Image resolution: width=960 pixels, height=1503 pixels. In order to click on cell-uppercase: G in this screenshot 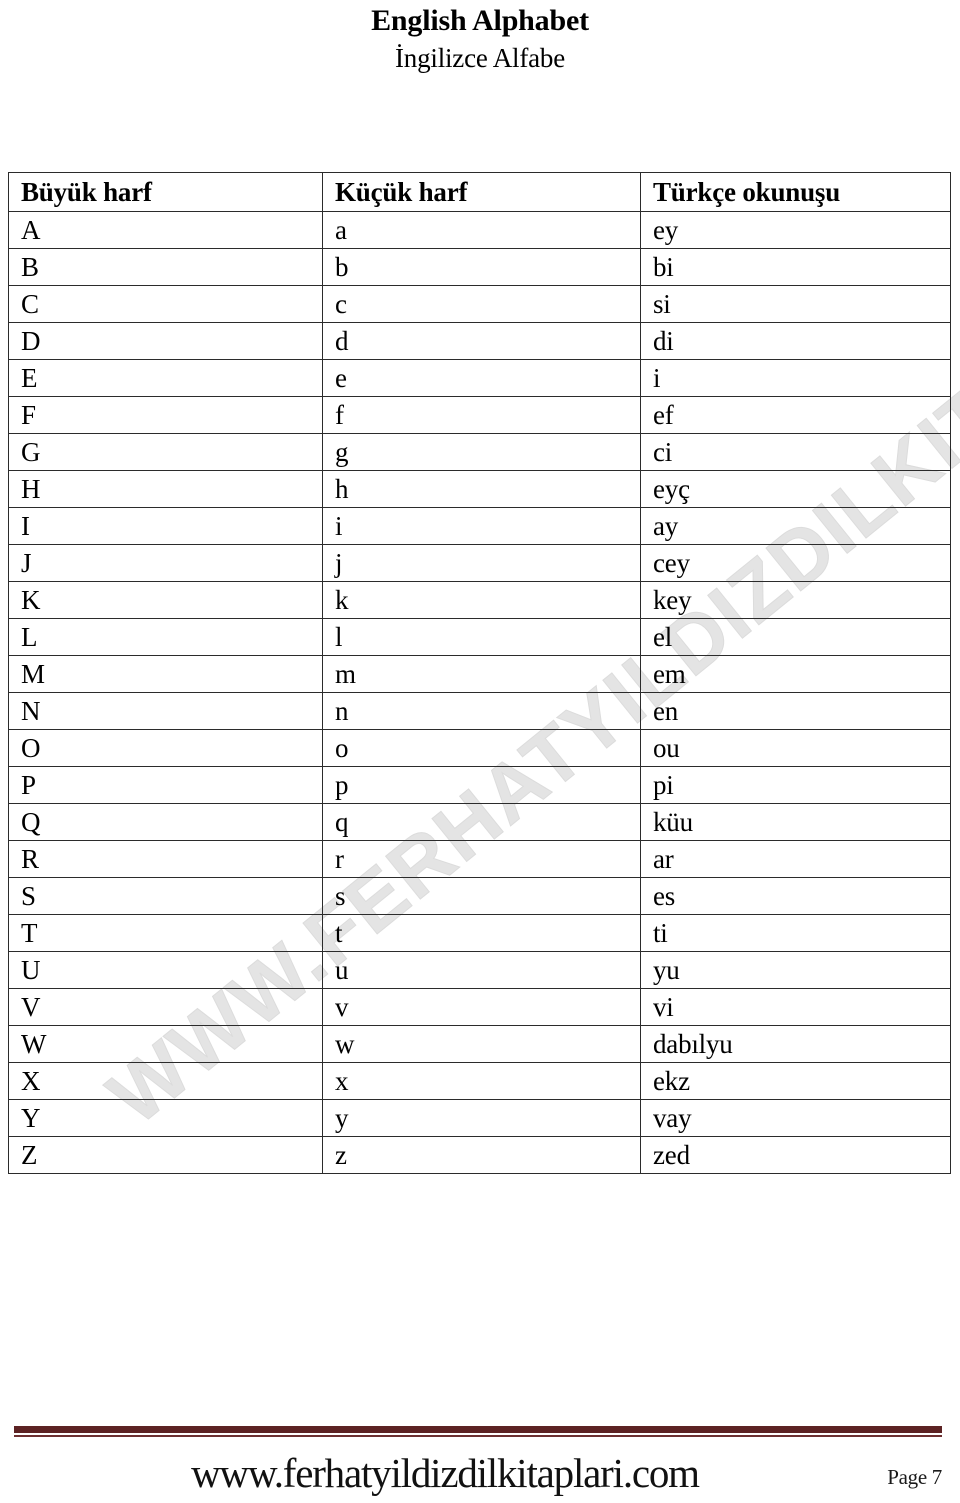, I will do `click(165, 452)`.